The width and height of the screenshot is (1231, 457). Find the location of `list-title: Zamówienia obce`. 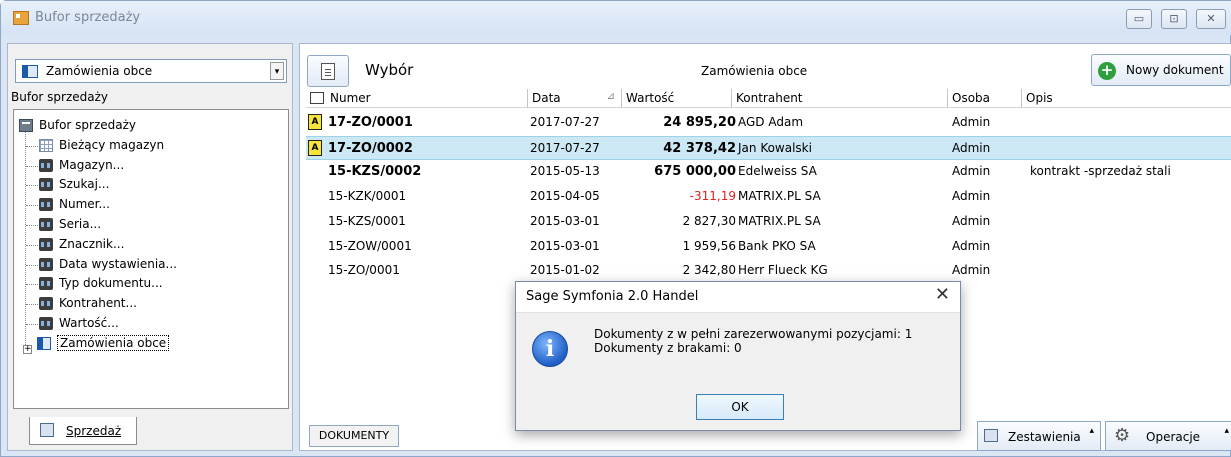

list-title: Zamówienia obce is located at coordinates (754, 71).